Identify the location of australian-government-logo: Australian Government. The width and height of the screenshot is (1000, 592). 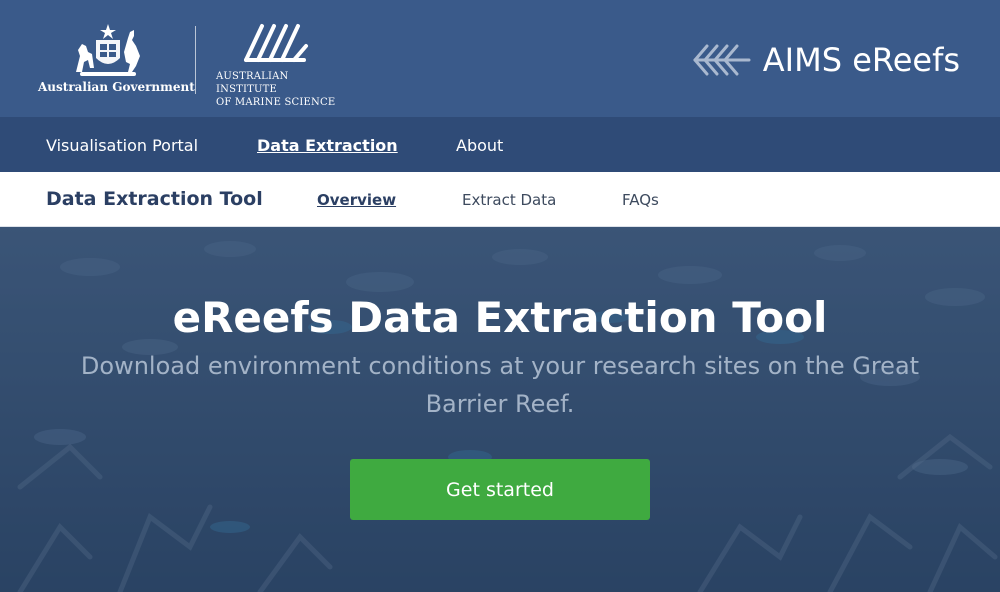
(116, 60).